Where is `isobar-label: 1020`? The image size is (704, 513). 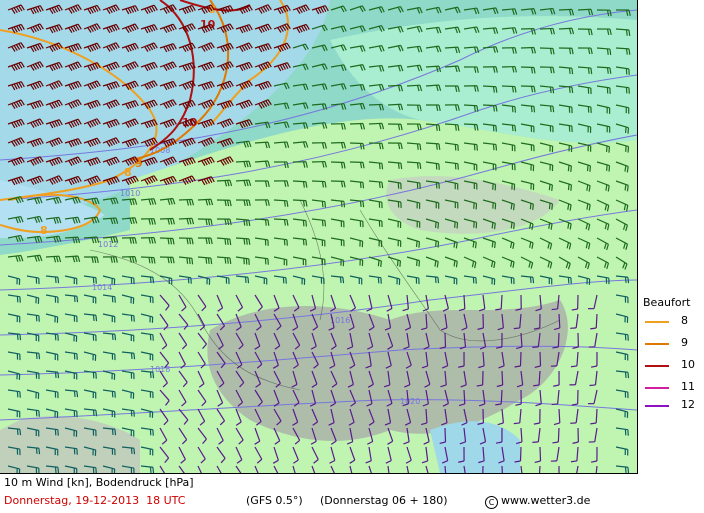 isobar-label: 1020 is located at coordinates (410, 401).